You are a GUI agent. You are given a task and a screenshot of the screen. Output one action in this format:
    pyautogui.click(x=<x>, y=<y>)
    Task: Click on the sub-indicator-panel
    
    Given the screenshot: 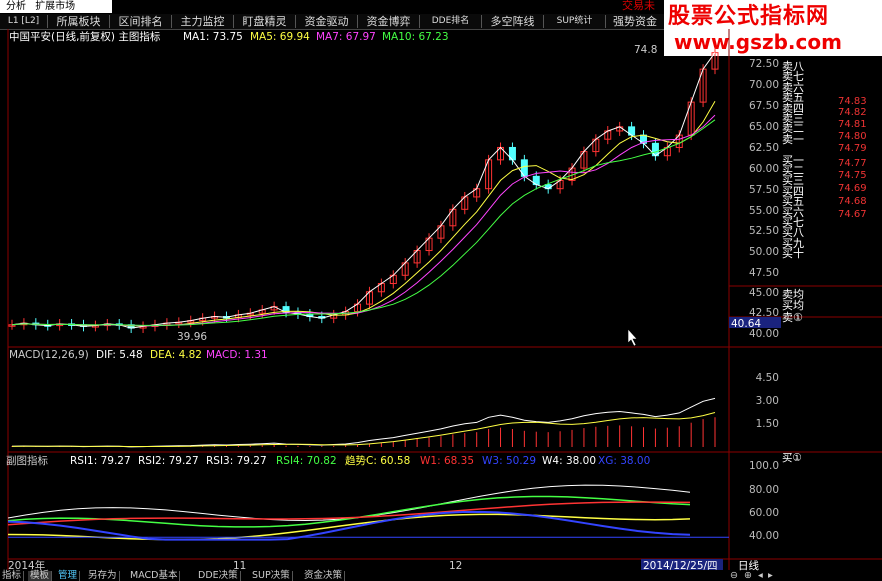 What is the action you would take?
    pyautogui.click(x=368, y=512)
    